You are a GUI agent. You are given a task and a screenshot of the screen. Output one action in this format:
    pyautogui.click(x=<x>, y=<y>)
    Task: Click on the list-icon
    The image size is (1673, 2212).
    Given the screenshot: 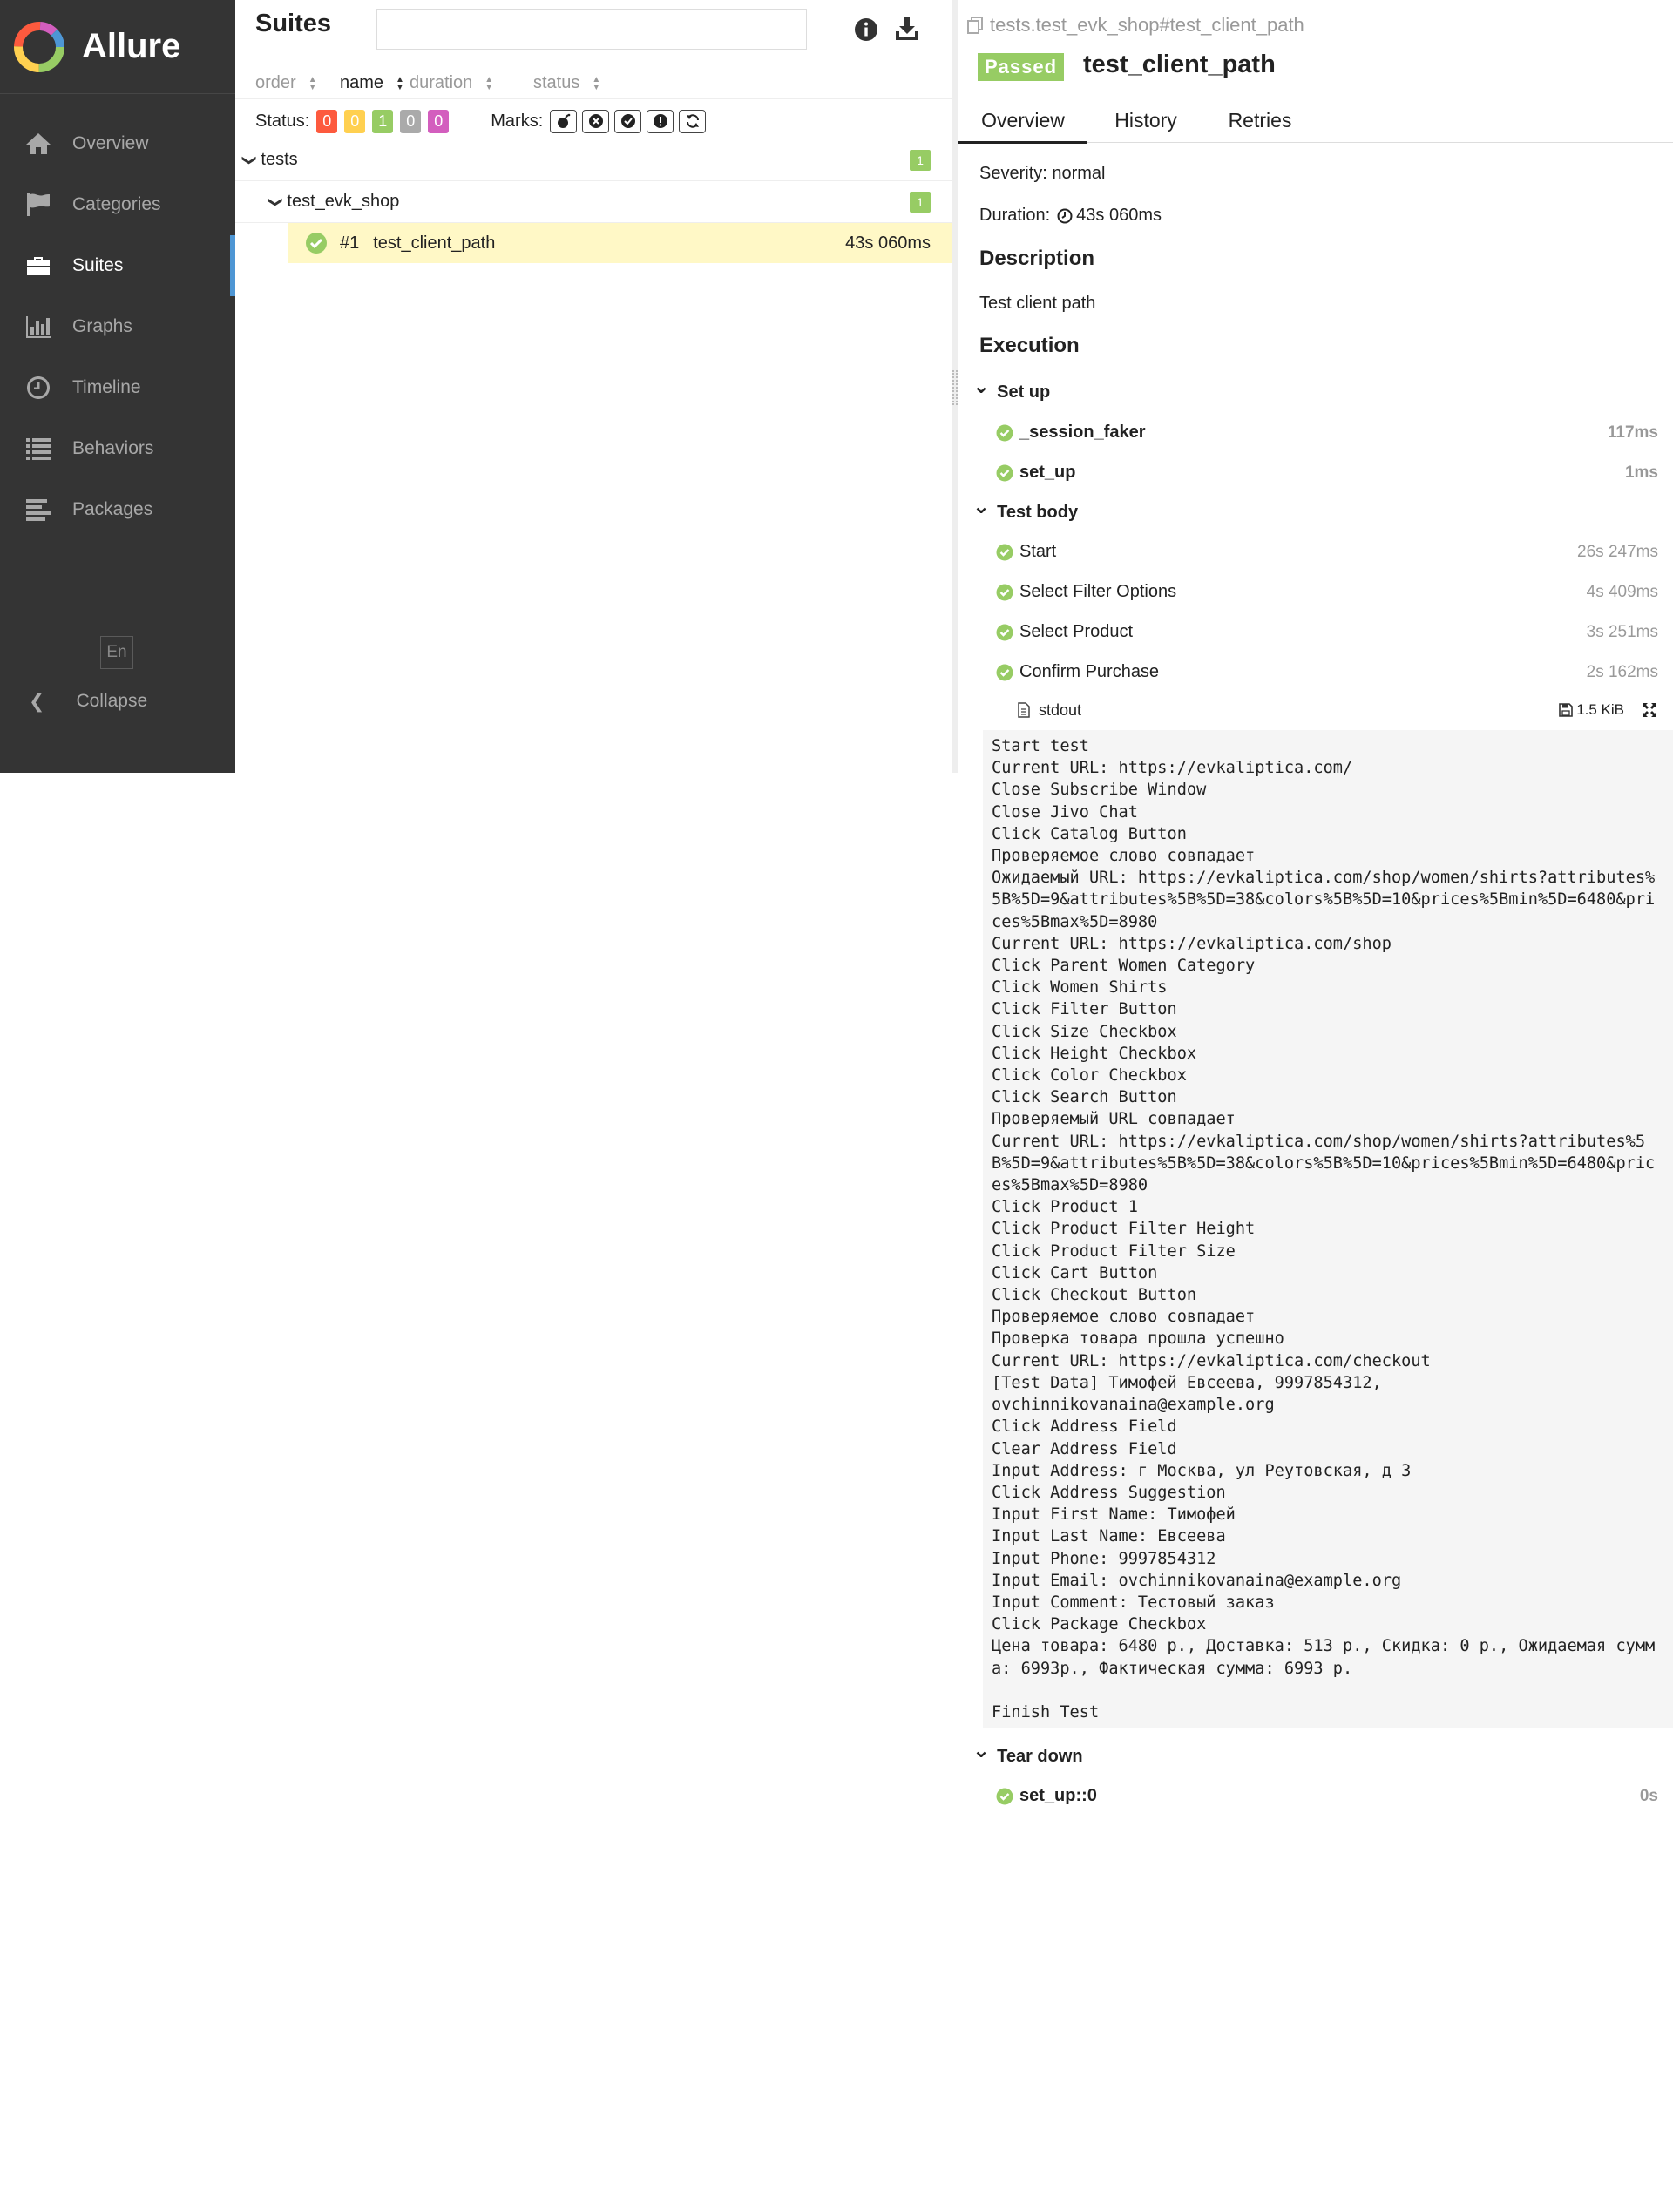 What is the action you would take?
    pyautogui.click(x=38, y=448)
    